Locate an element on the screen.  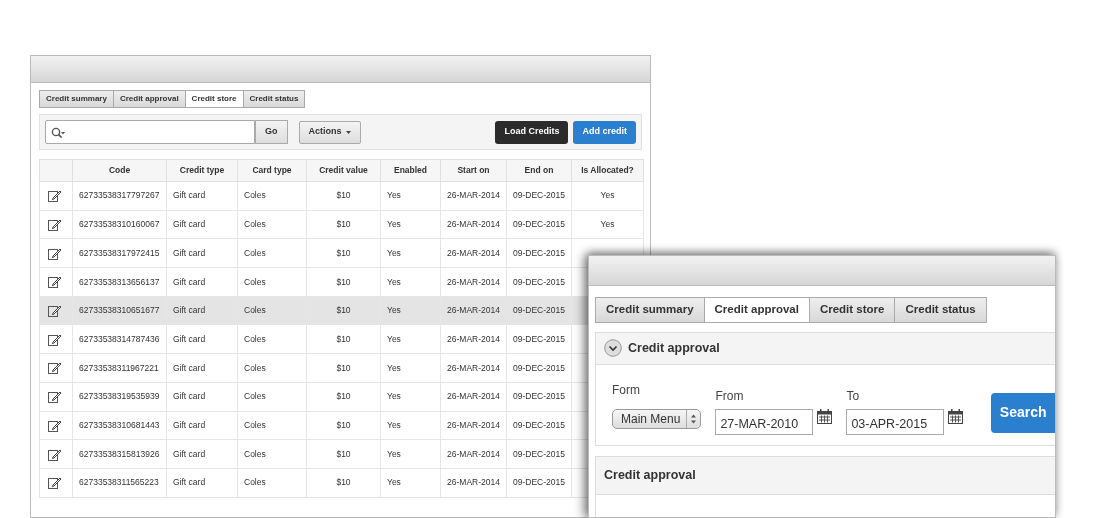
search-button: Search is located at coordinates (1023, 412).